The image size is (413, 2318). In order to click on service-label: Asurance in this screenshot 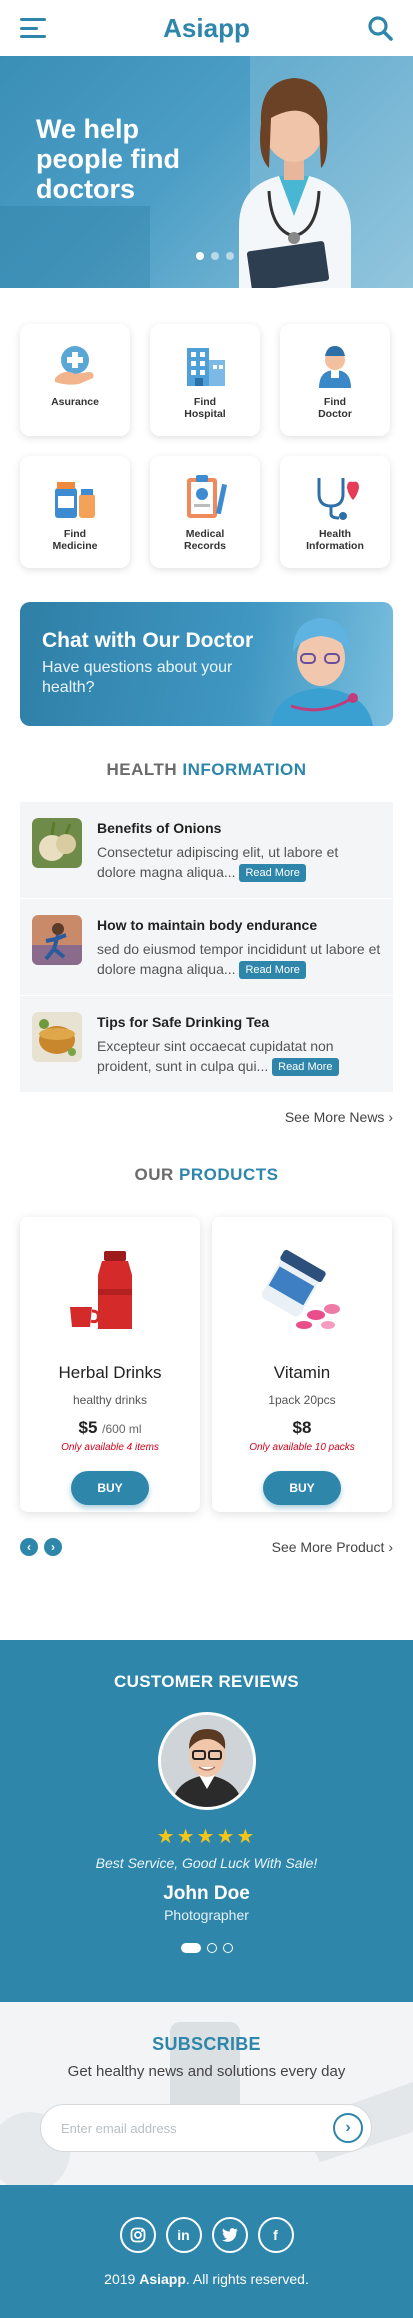, I will do `click(75, 402)`.